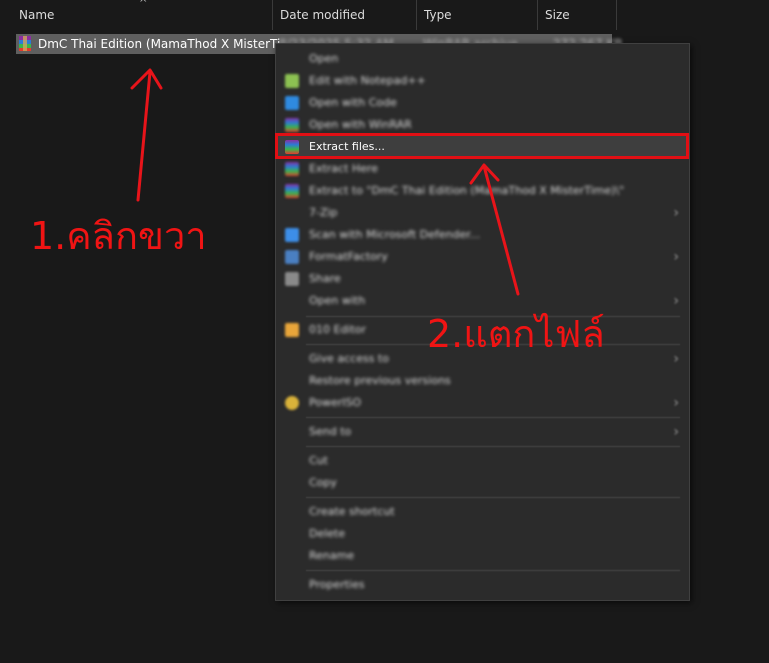 The width and height of the screenshot is (769, 663). I want to click on arrow-to-file-icon, so click(146, 135).